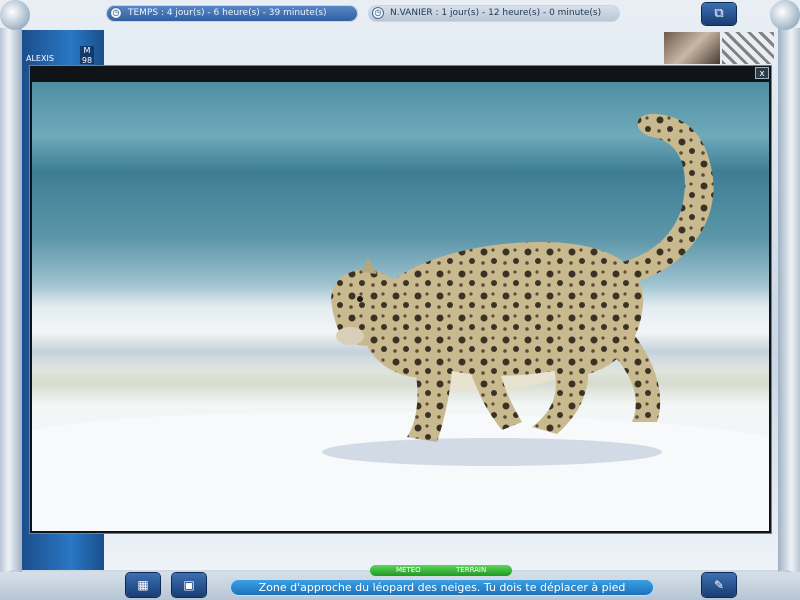  I want to click on calendar-button: ▦, so click(143, 585).